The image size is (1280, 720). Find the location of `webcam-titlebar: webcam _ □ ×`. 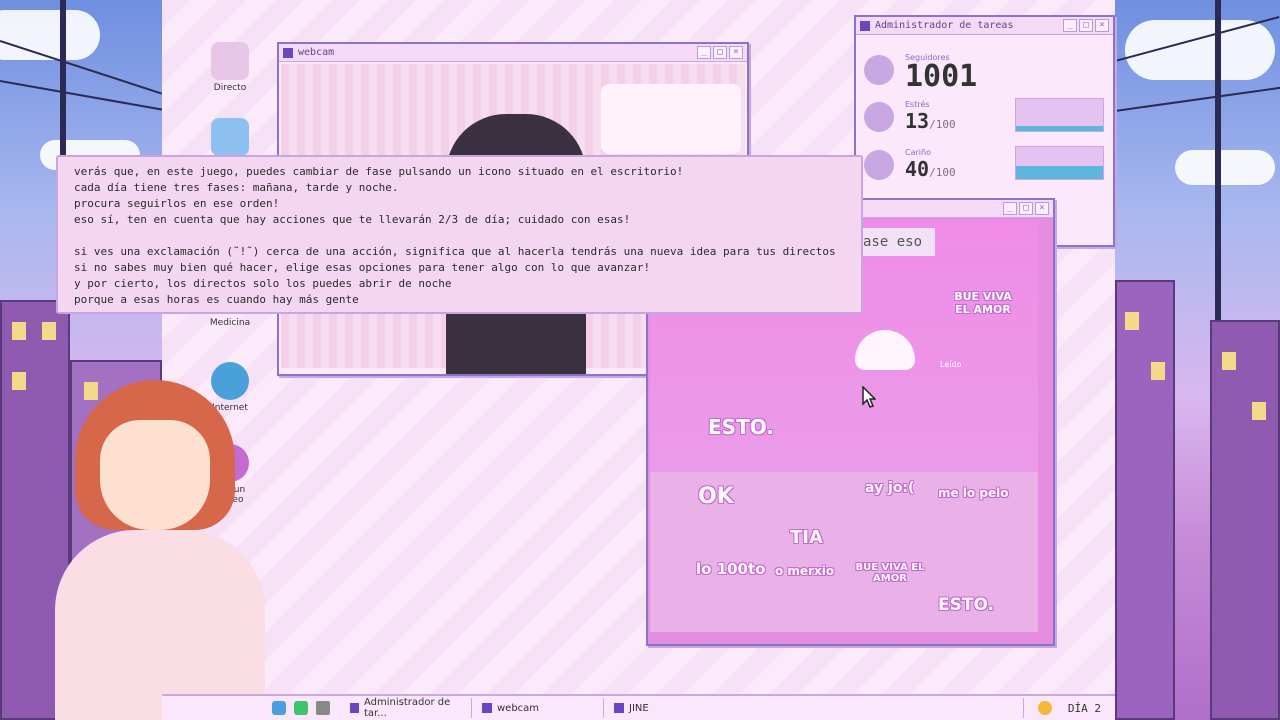

webcam-titlebar: webcam _ □ × is located at coordinates (513, 53).